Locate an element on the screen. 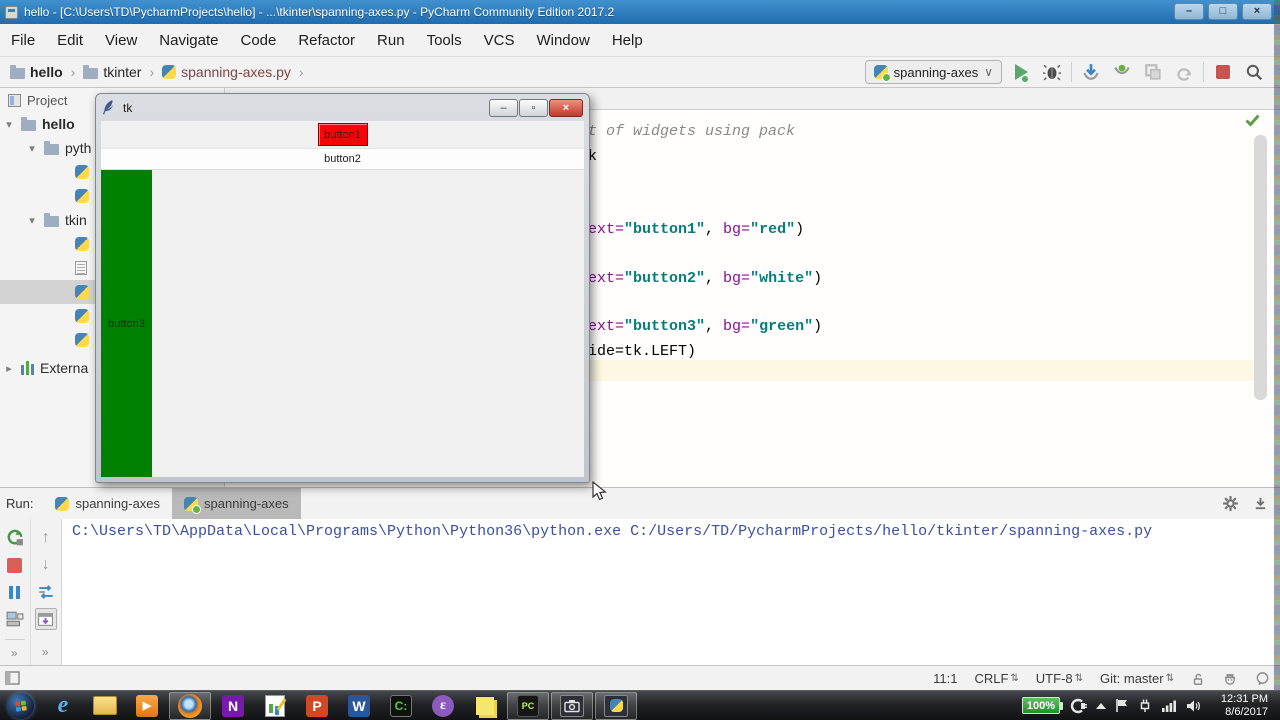 Image resolution: width=1280 pixels, height=720 pixels. tk-button1: button1 is located at coordinates (342, 134).